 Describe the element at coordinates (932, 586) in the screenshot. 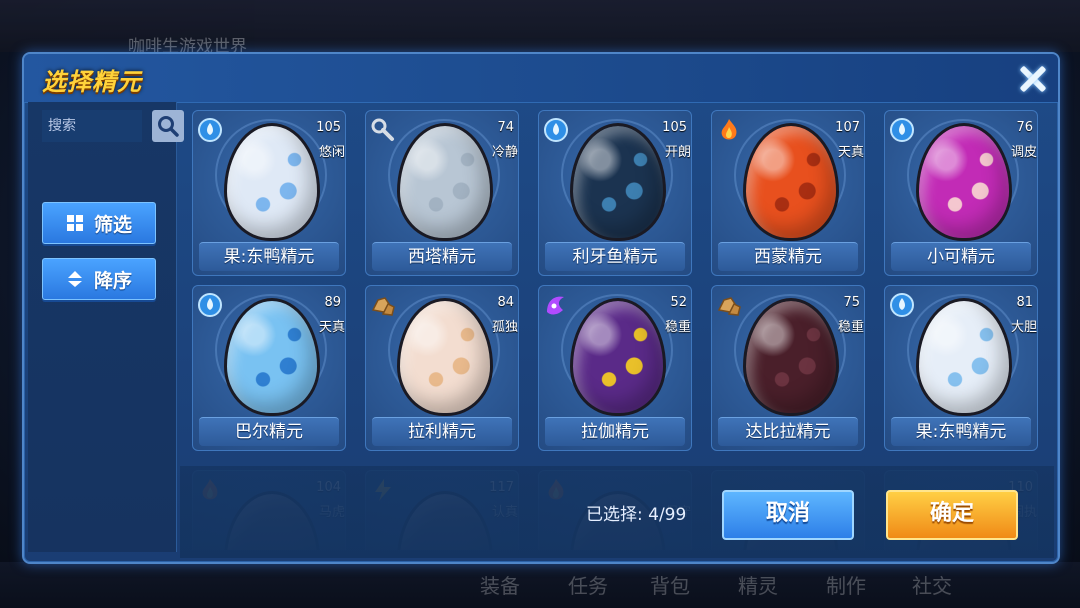

I see `bg-nav-item: 社交` at that location.